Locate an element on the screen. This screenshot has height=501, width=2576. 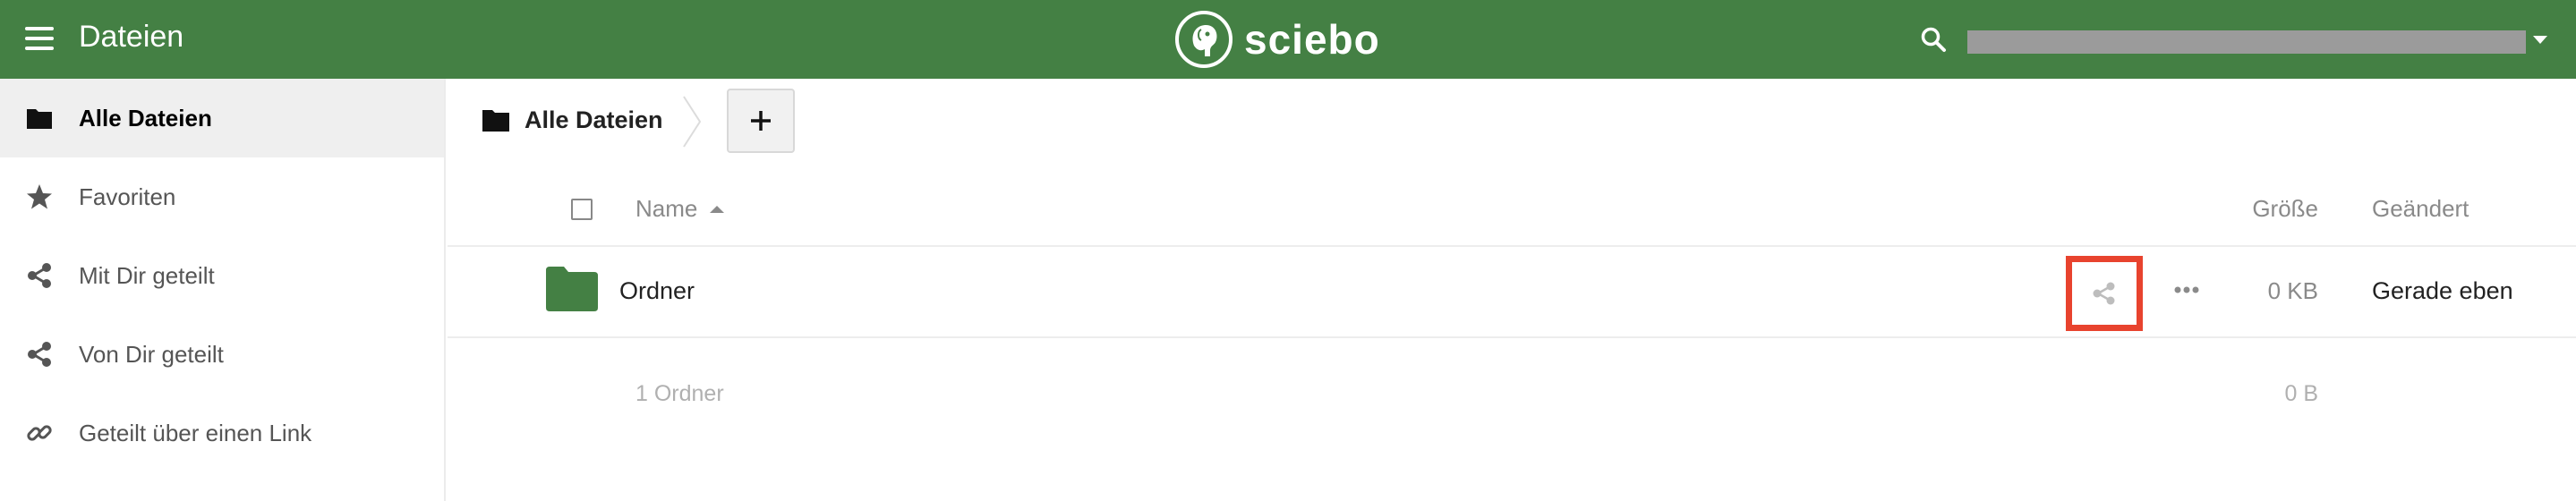
link-icon is located at coordinates (39, 433).